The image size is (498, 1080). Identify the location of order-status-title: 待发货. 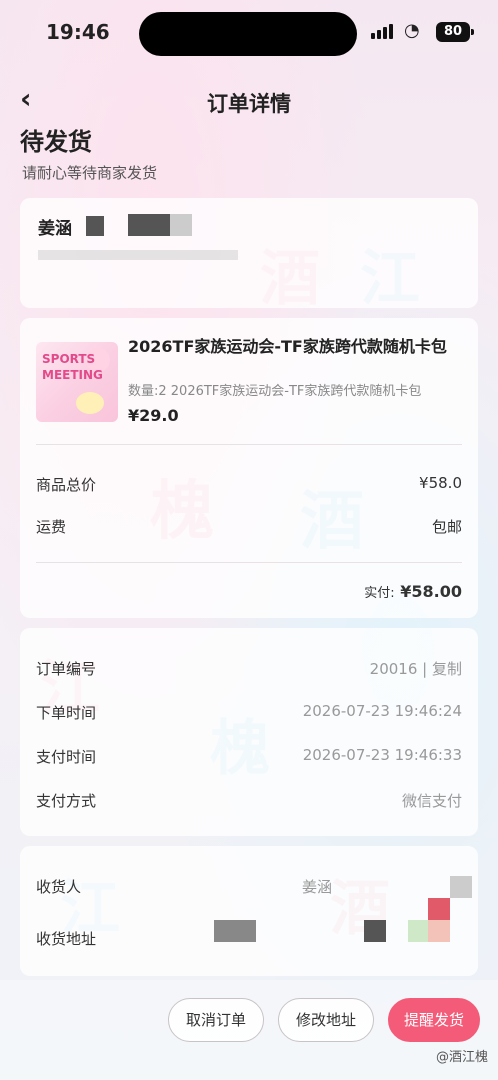
(56, 142).